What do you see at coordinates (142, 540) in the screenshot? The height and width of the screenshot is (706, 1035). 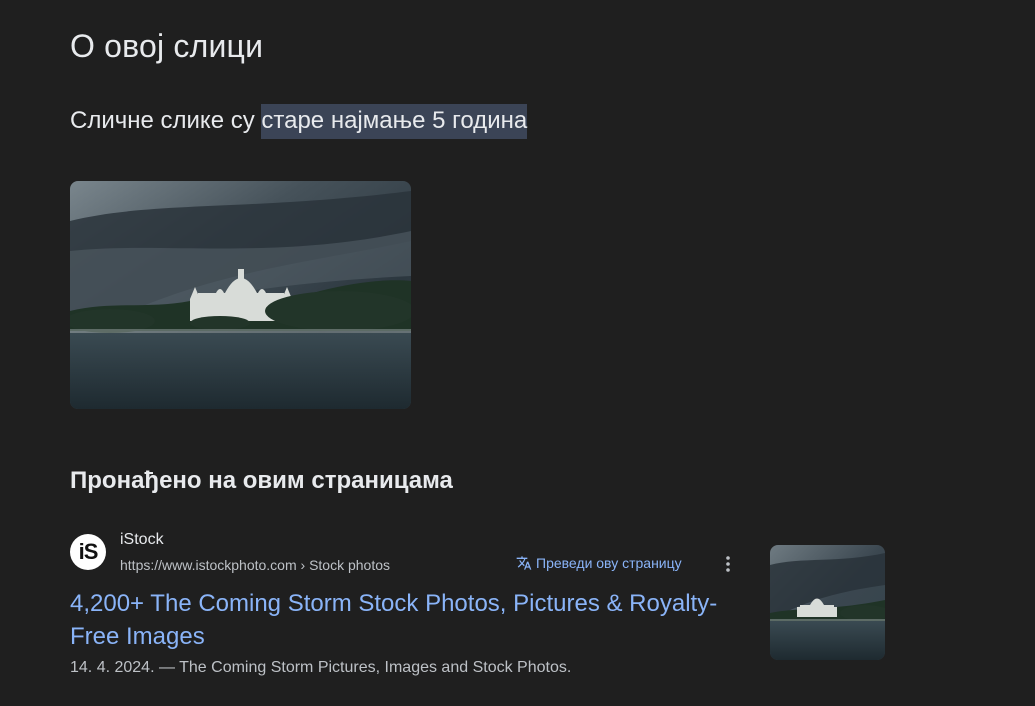 I see `result-site-name: iStock` at bounding box center [142, 540].